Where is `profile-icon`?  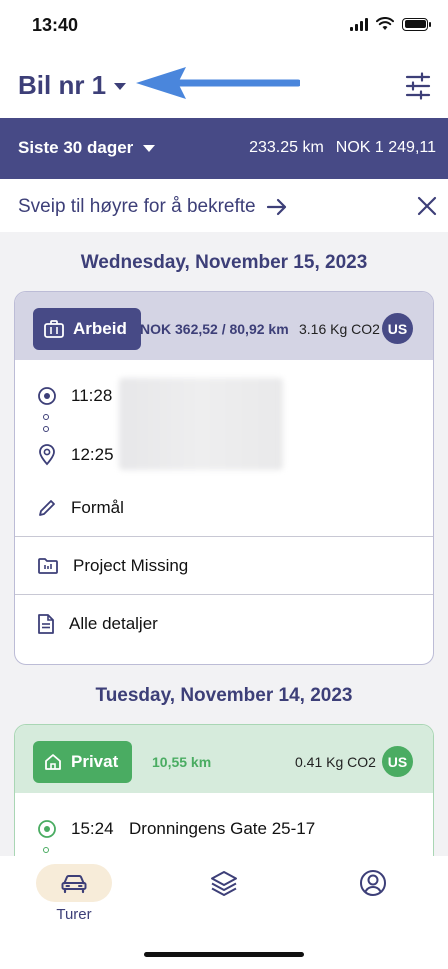 profile-icon is located at coordinates (373, 883).